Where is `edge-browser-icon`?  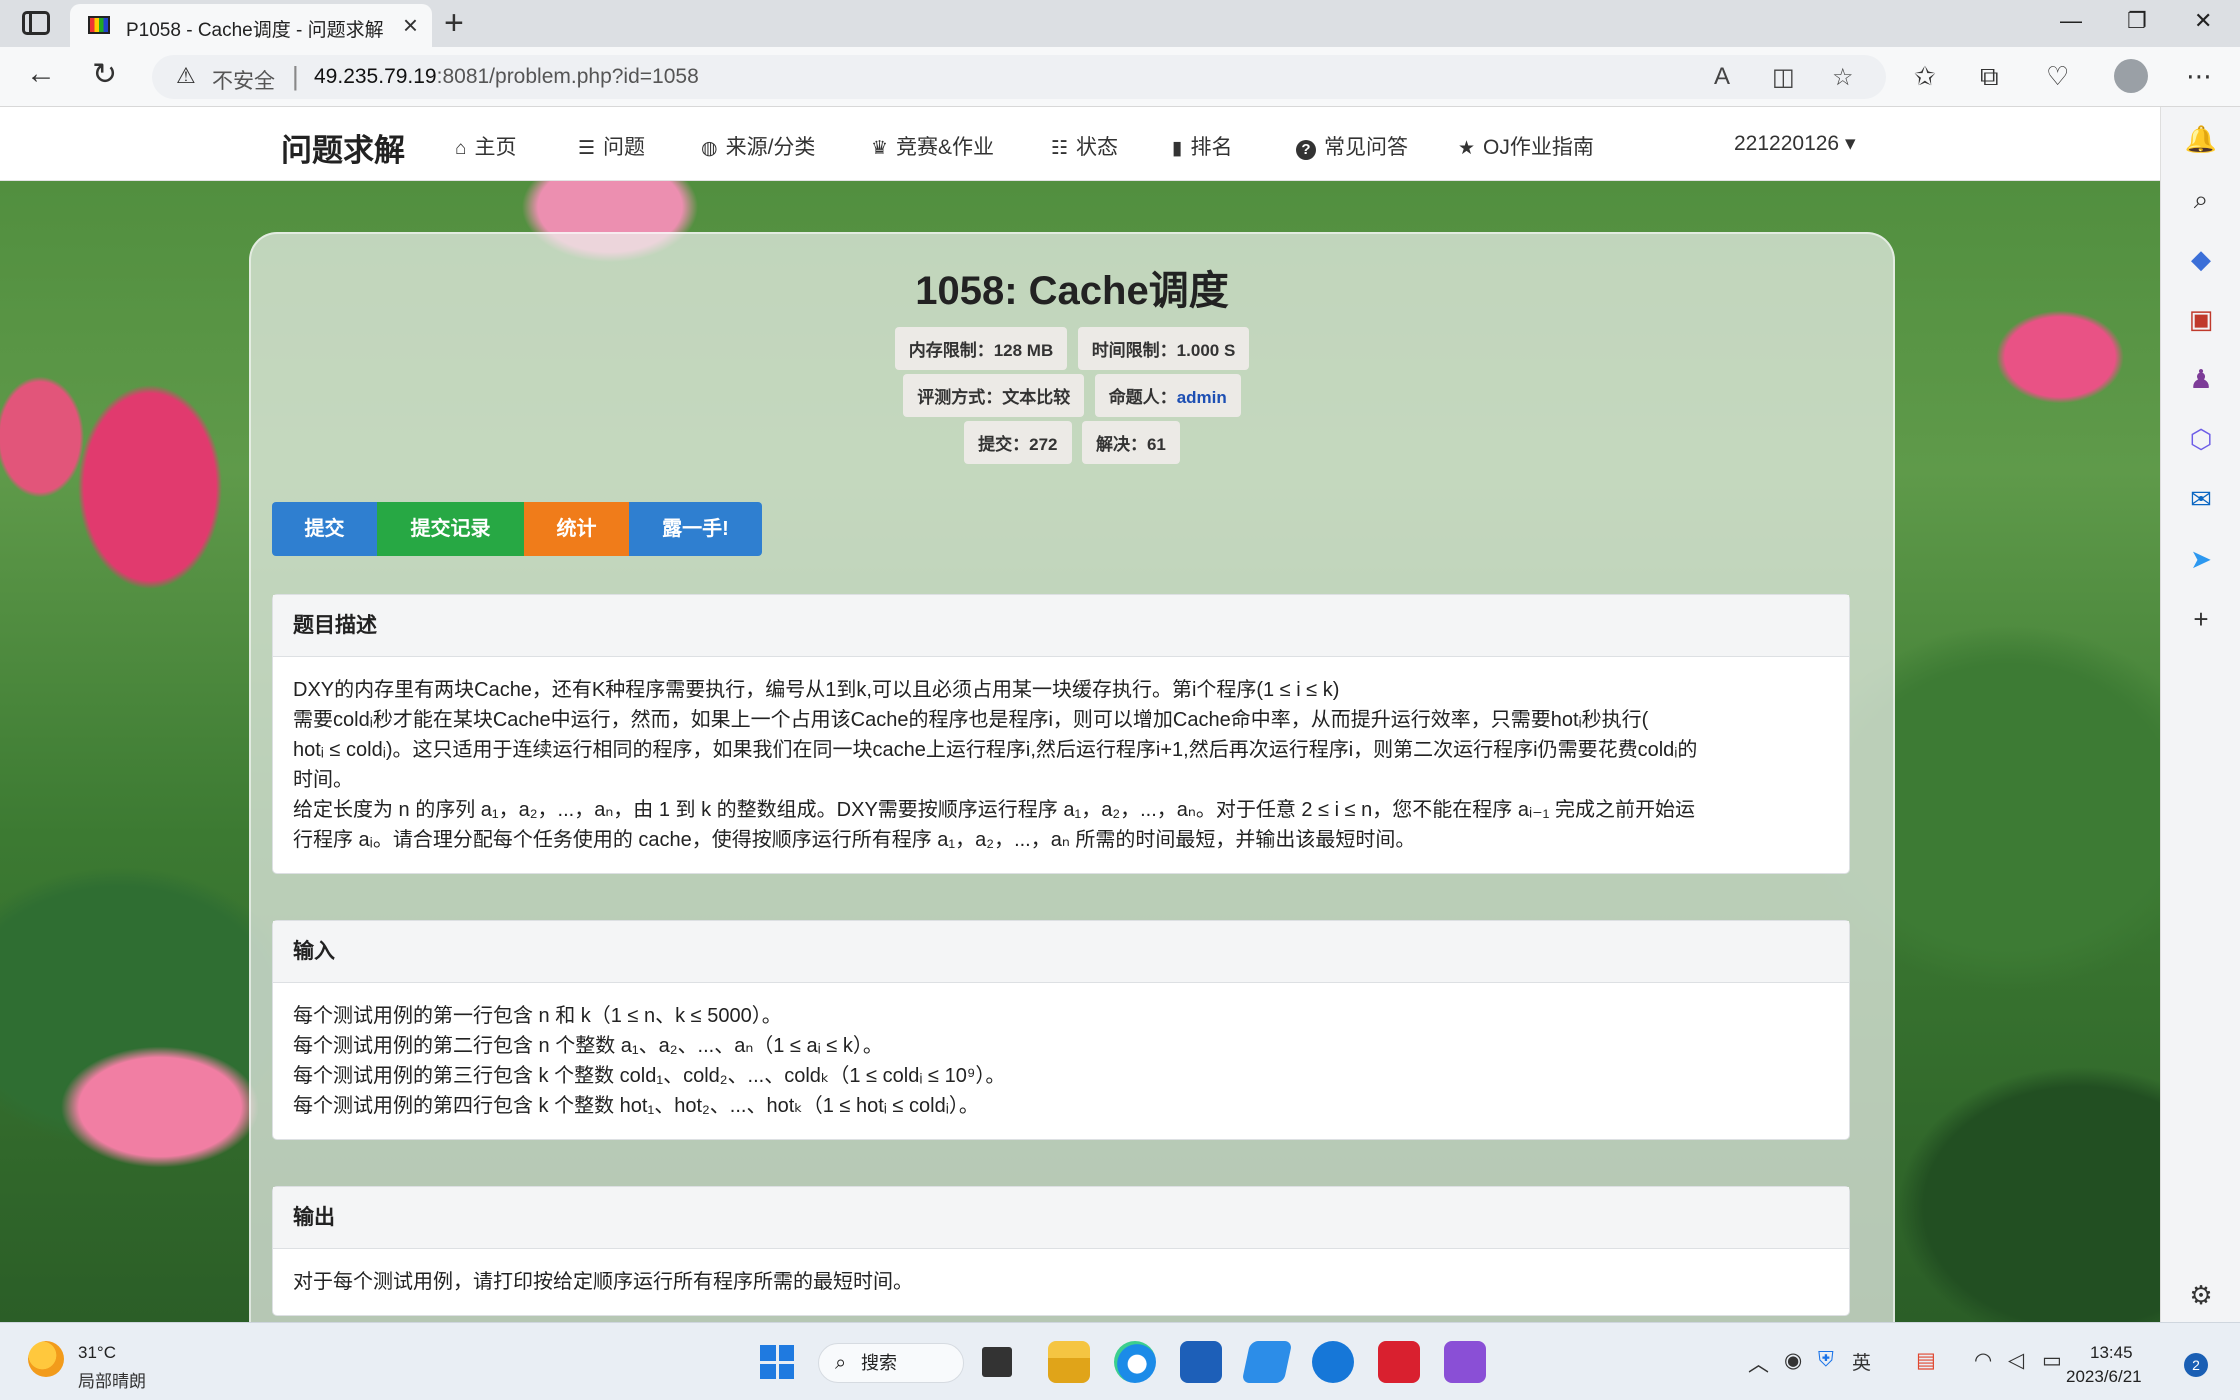 edge-browser-icon is located at coordinates (1135, 1362).